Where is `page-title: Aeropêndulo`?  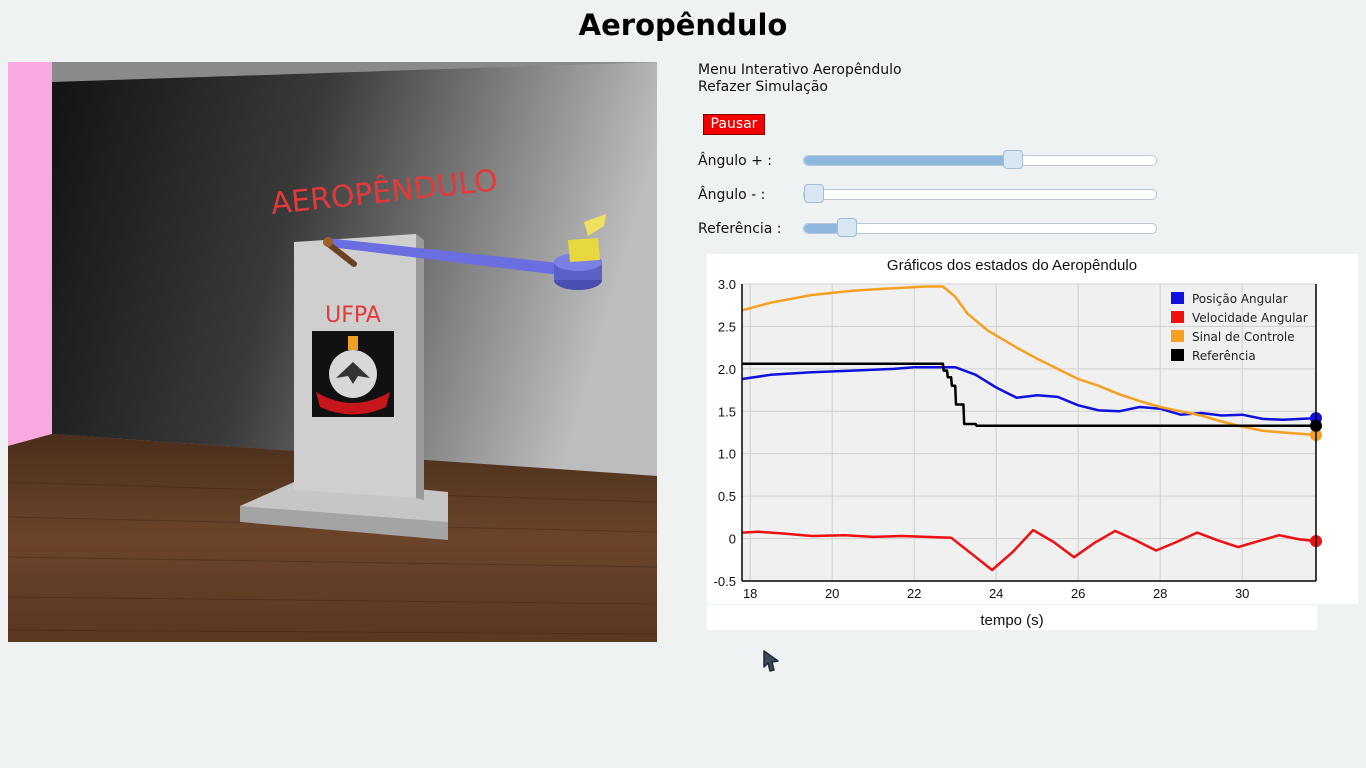 page-title: Aeropêndulo is located at coordinates (683, 25).